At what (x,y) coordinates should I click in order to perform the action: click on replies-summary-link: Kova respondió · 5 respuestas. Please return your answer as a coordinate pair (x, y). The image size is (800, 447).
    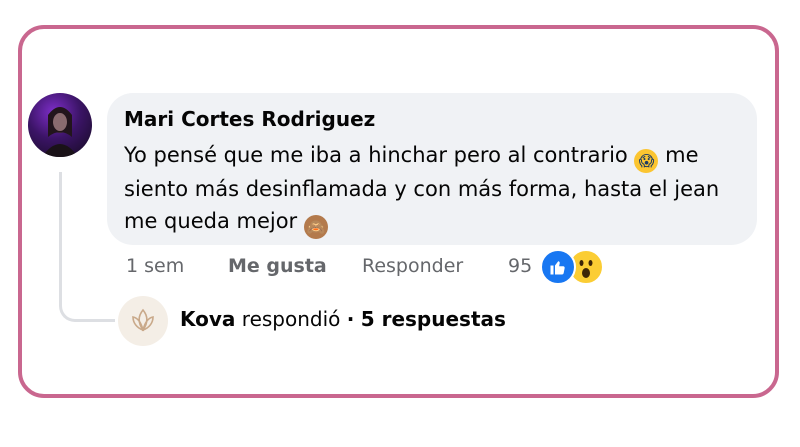
    Looking at the image, I should click on (343, 319).